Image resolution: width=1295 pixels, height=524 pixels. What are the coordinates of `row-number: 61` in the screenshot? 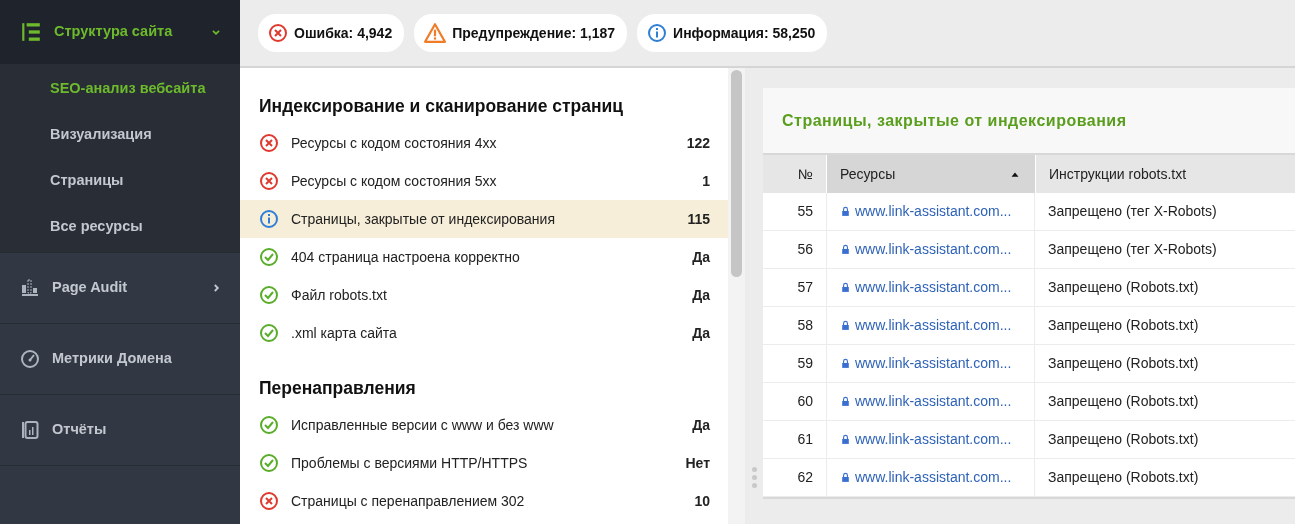 It's located at (794, 440).